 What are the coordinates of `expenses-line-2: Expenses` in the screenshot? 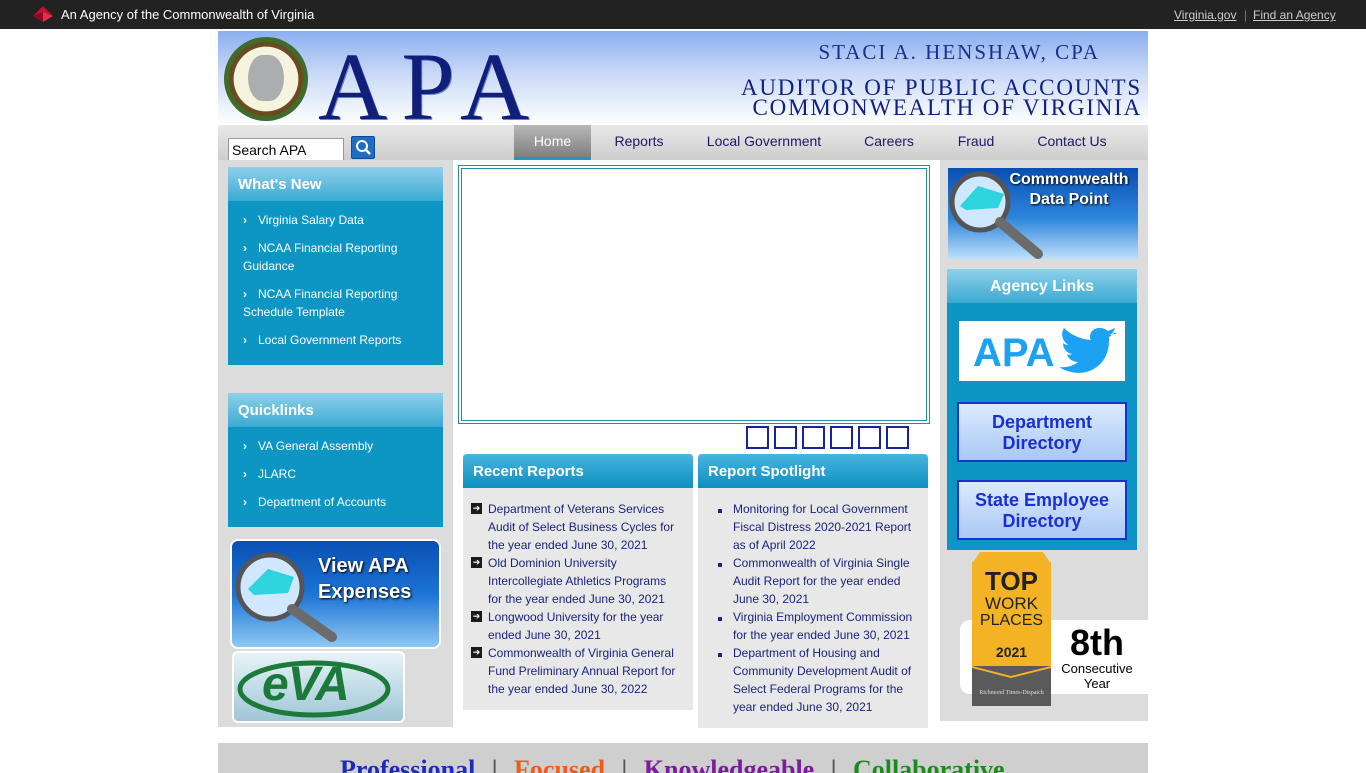 It's located at (365, 592).